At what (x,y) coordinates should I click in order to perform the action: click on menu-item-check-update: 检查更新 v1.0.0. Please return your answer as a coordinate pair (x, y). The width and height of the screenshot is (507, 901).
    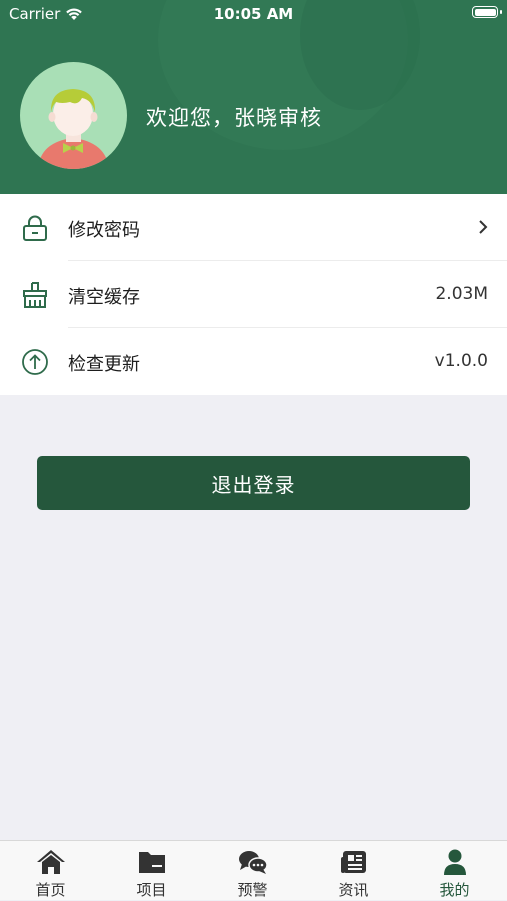
    Looking at the image, I should click on (253, 361).